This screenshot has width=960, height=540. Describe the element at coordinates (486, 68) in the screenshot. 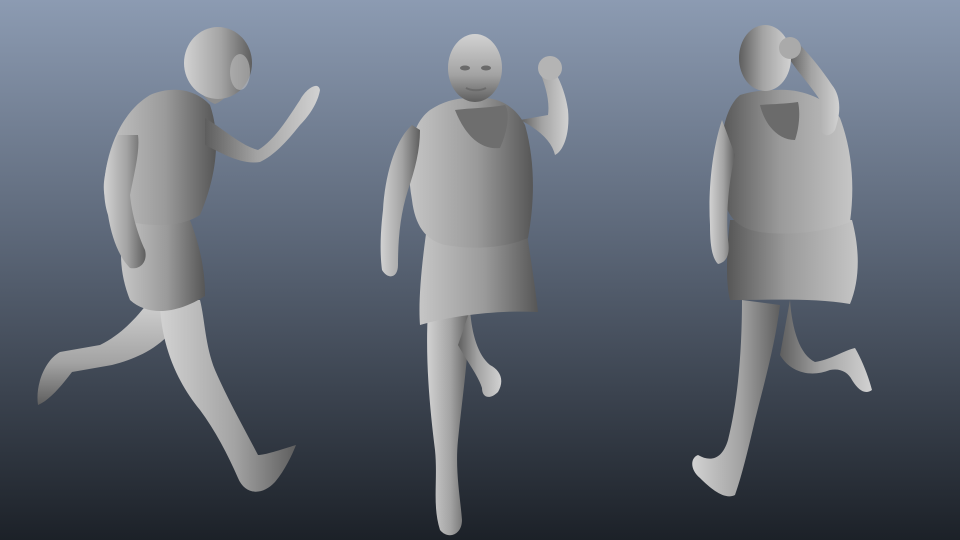

I see `figure-2-eye-right` at that location.